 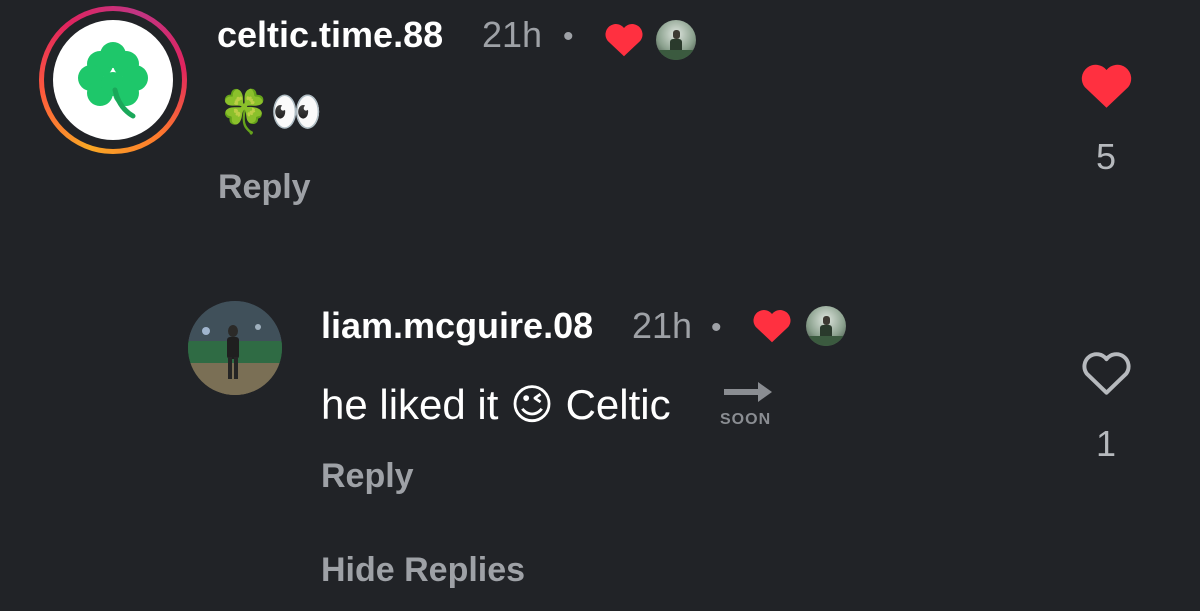 I want to click on profile-photo, so click(x=235, y=348).